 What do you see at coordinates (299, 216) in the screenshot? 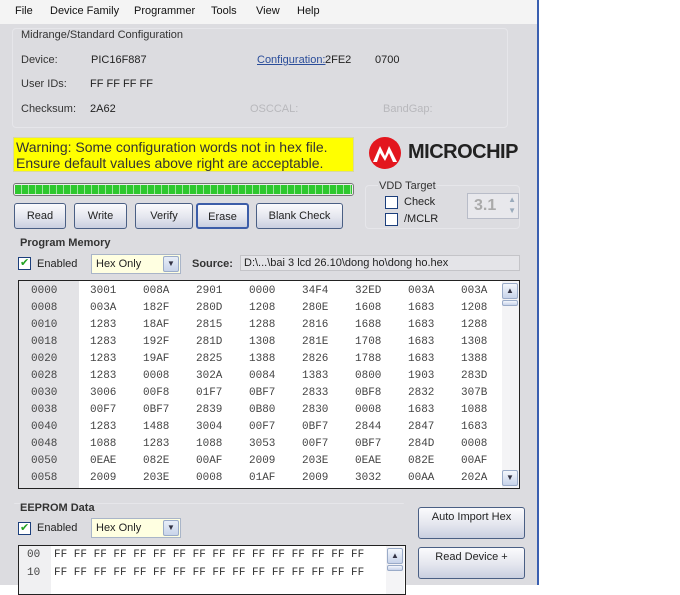
I see `blank-check-button: Blank Check` at bounding box center [299, 216].